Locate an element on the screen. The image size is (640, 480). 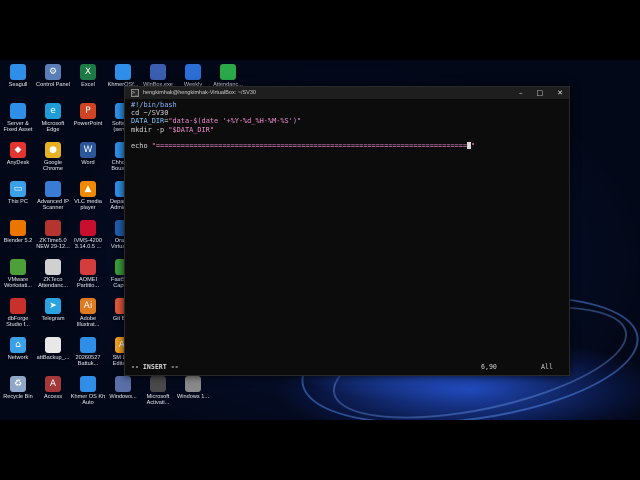
word-icon: W is located at coordinates (88, 150).